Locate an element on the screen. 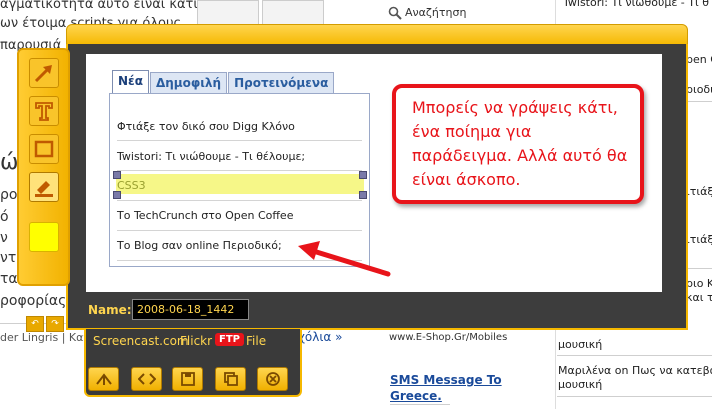 Image resolution: width=712 pixels, height=409 pixels. tab-new: Νέα is located at coordinates (130, 81).